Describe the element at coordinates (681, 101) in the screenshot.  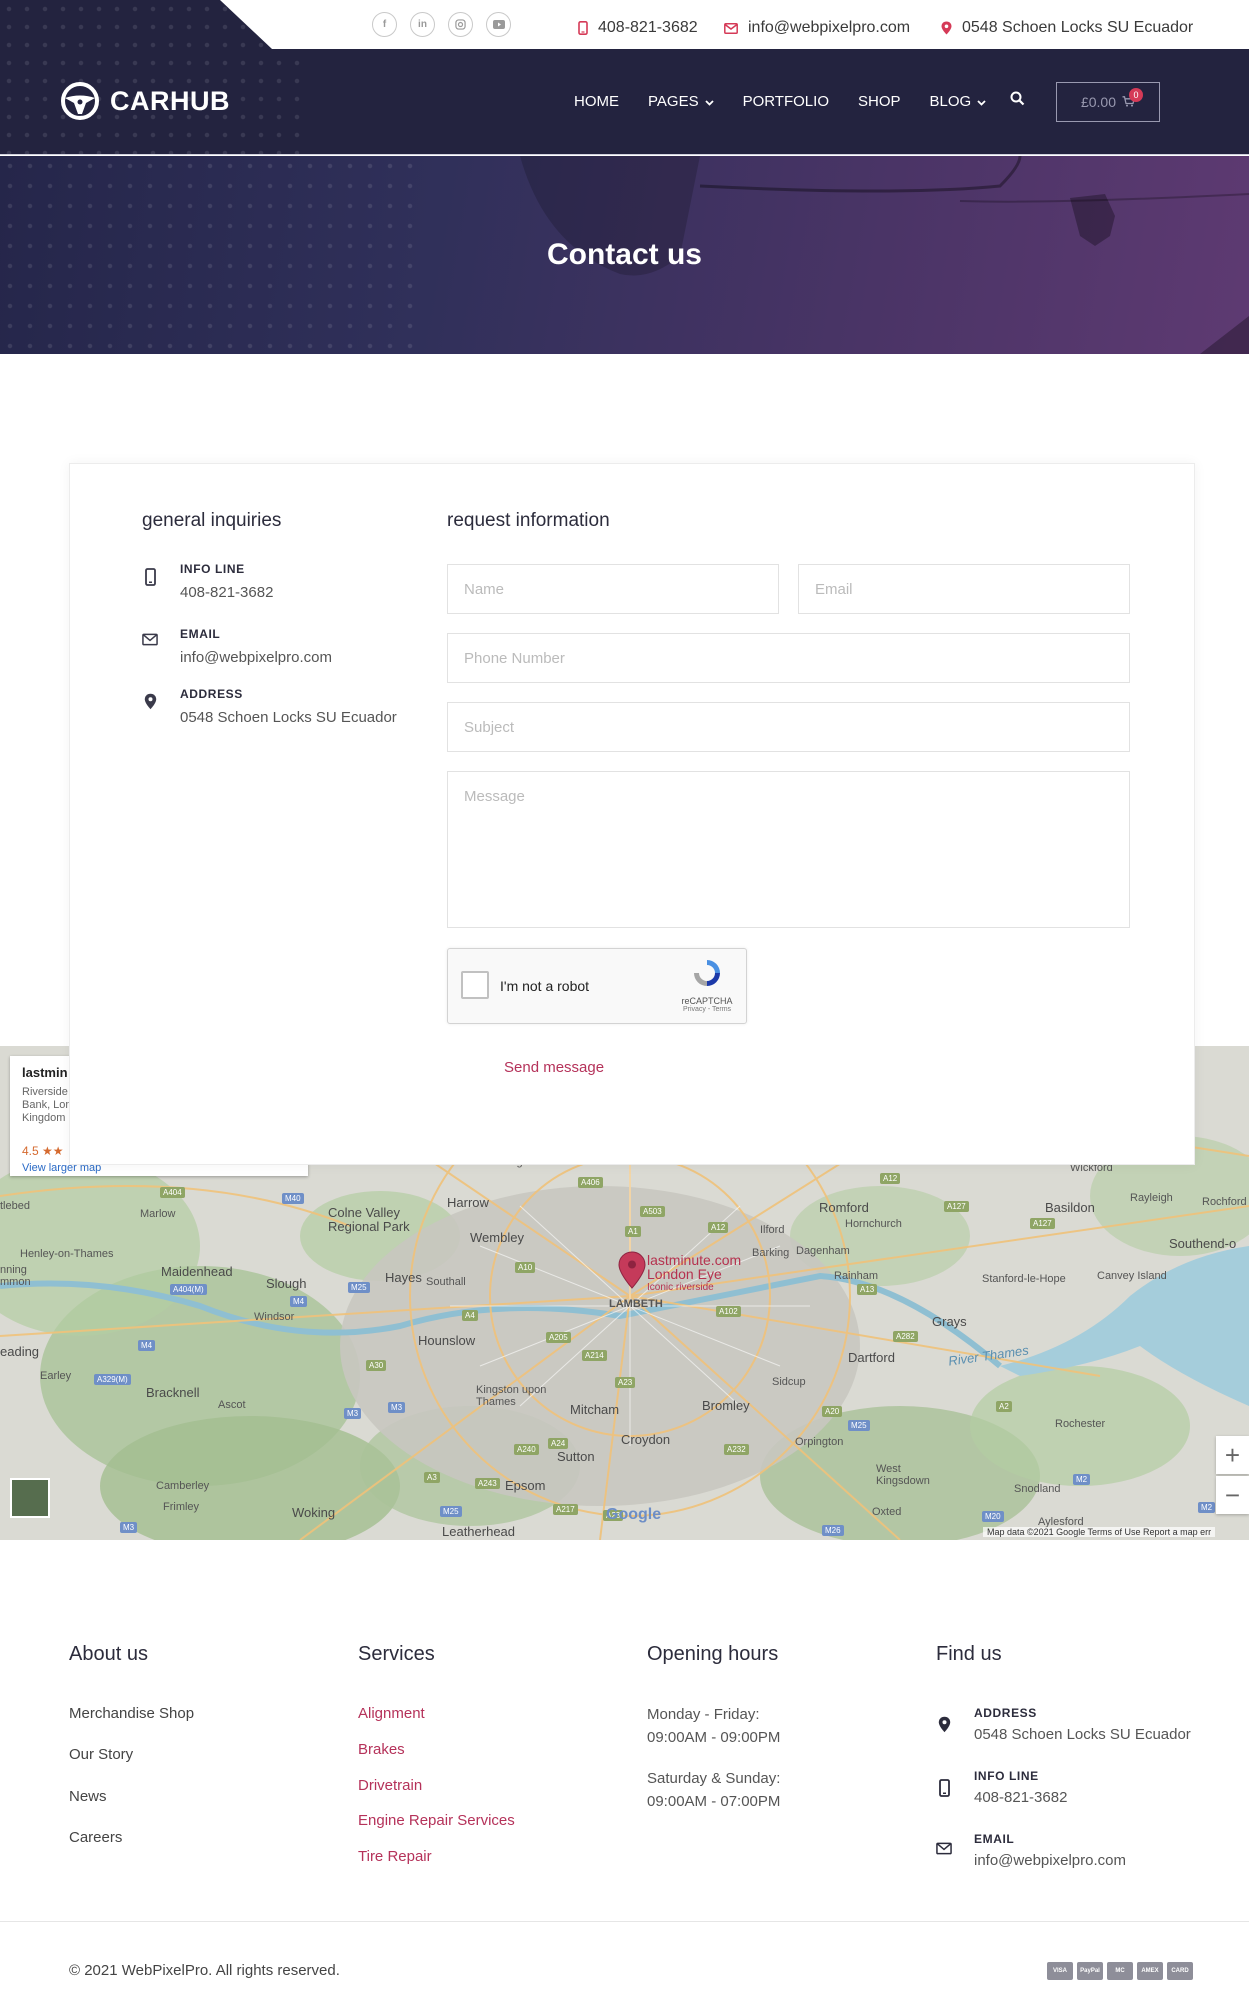
I see `nav-pages: PAGES` at that location.